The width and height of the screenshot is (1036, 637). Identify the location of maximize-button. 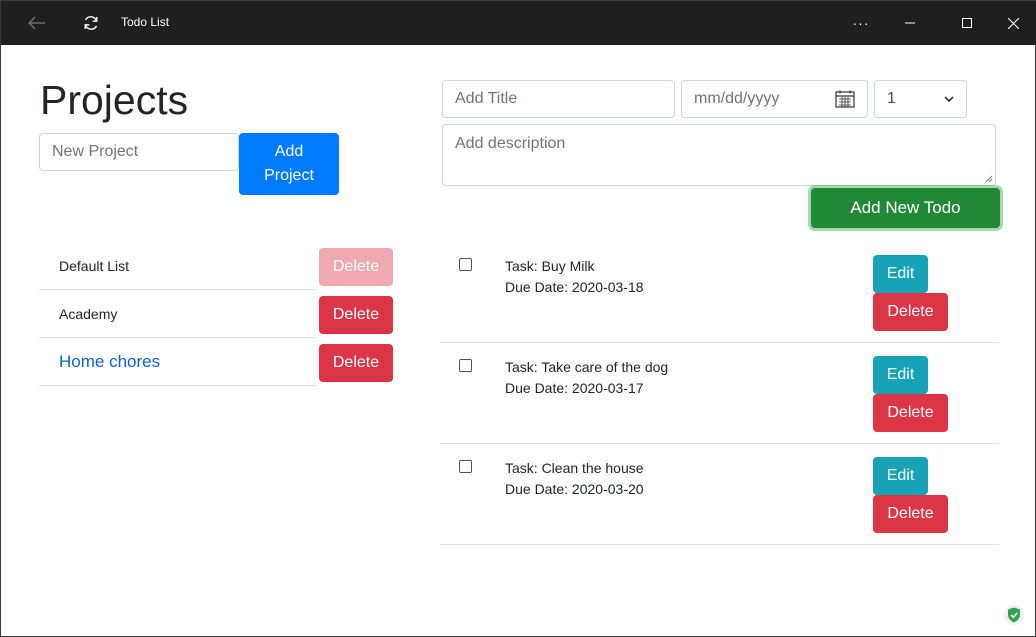
(967, 23).